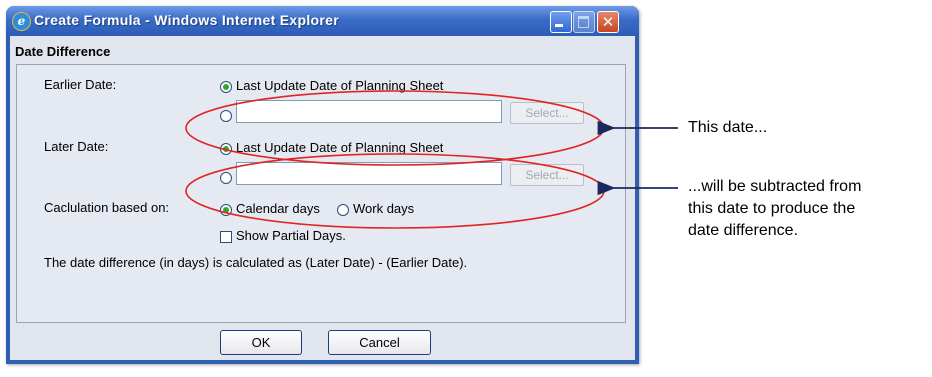 The width and height of the screenshot is (932, 377). I want to click on annotation-subtracted: ...will be subtracted from, so click(775, 186).